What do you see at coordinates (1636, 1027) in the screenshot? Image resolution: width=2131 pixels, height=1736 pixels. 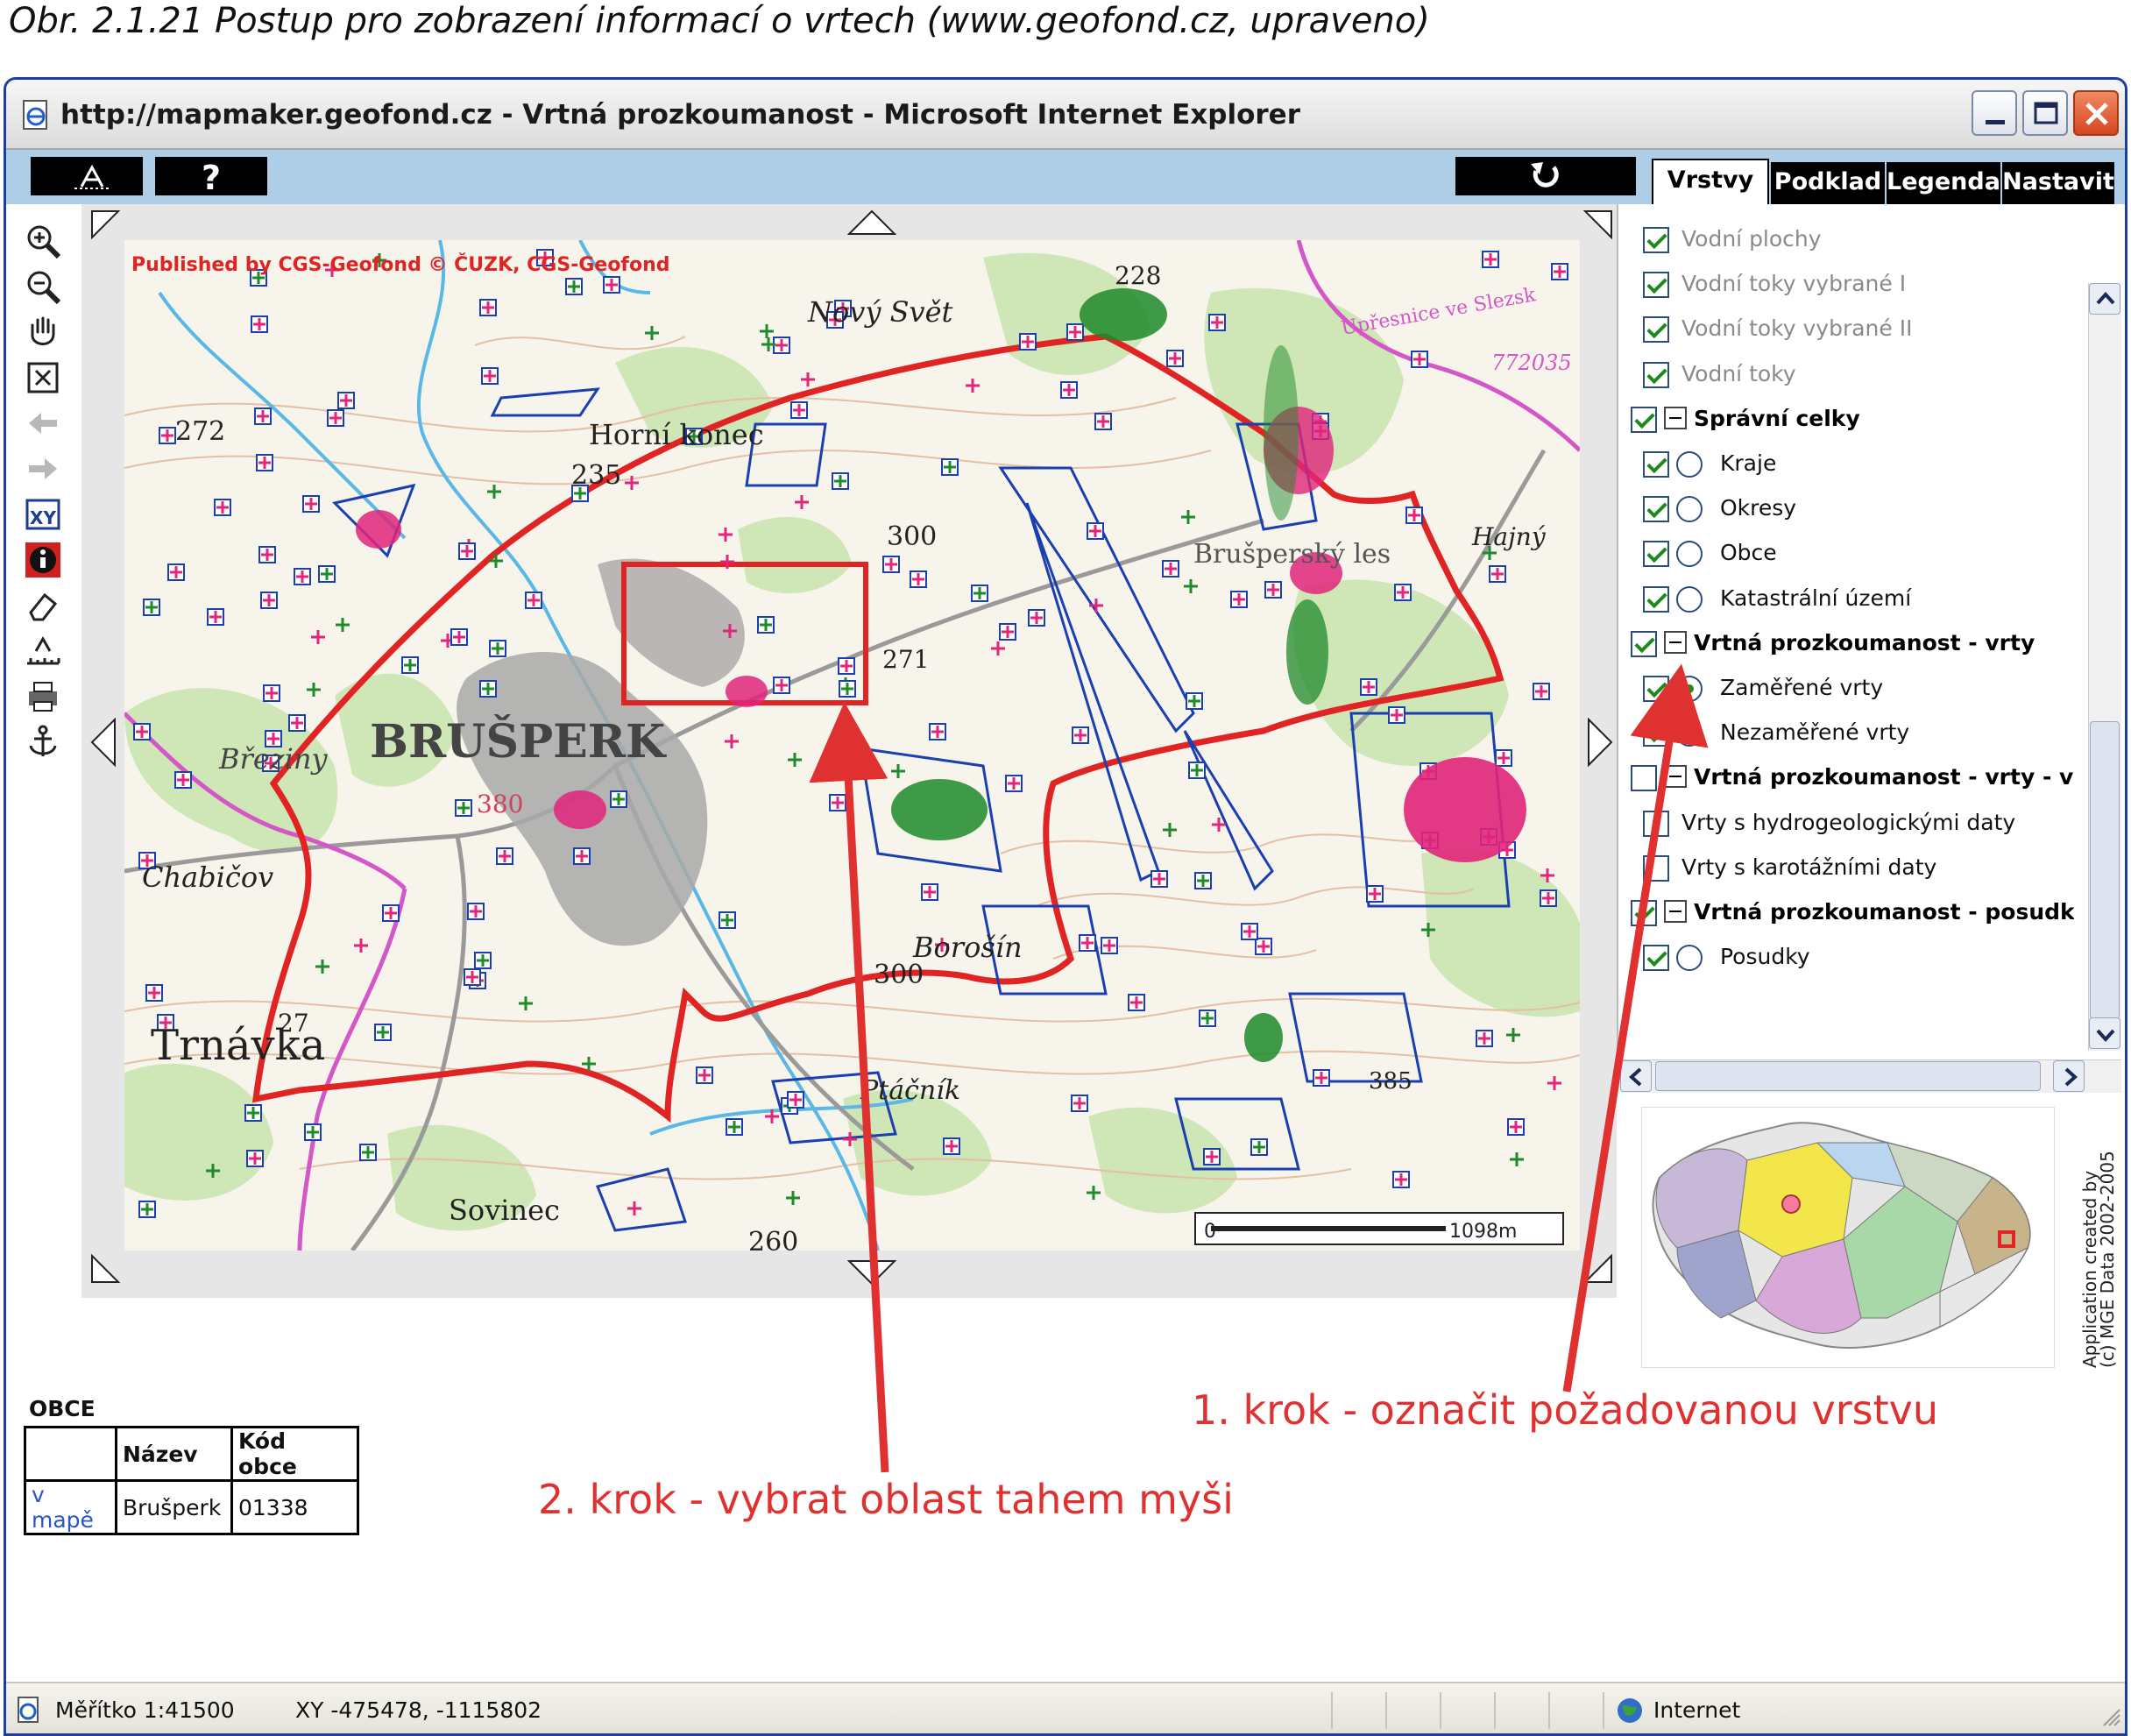 I see `step1-arrow` at bounding box center [1636, 1027].